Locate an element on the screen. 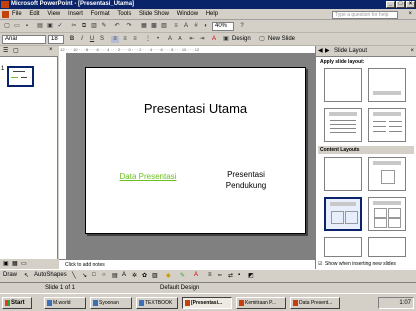 This screenshot has width=416, height=311. notes-pane: Click to add notes is located at coordinates (187, 264).